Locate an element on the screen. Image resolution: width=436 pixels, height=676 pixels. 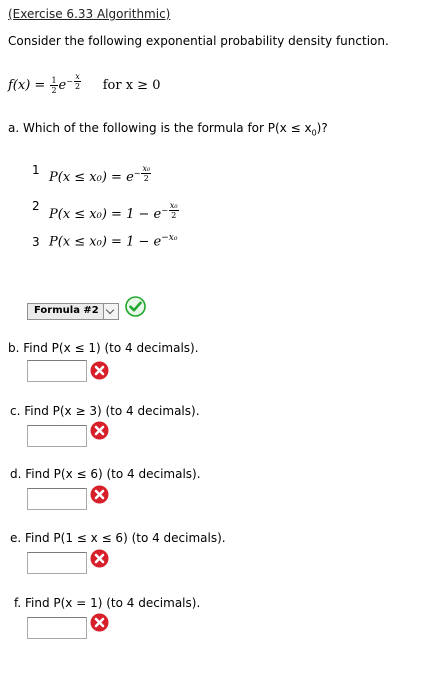
option-1-number: 1 is located at coordinates (36, 170).